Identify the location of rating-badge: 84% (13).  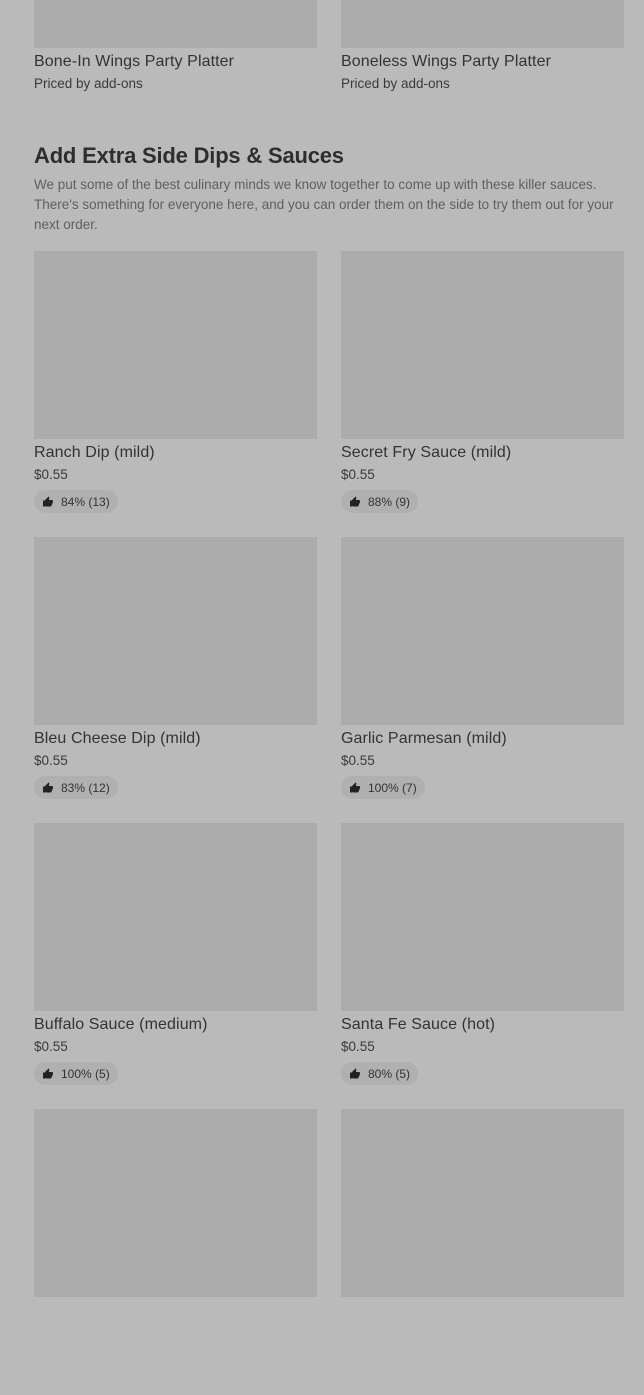
(76, 501).